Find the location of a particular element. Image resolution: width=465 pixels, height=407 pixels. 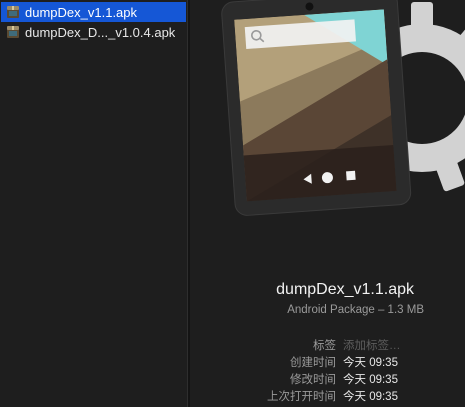

tags-label: 标签 is located at coordinates (324, 346).